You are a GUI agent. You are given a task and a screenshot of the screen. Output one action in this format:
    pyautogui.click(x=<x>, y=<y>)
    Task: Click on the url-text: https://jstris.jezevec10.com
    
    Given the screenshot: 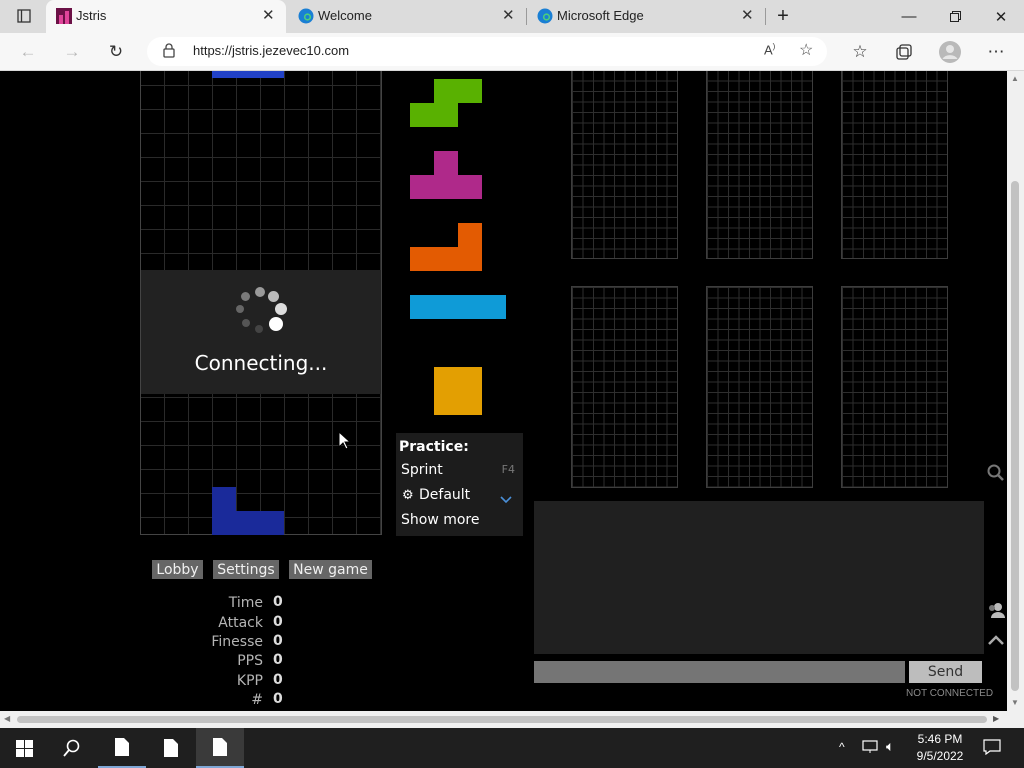 What is the action you would take?
    pyautogui.click(x=271, y=50)
    